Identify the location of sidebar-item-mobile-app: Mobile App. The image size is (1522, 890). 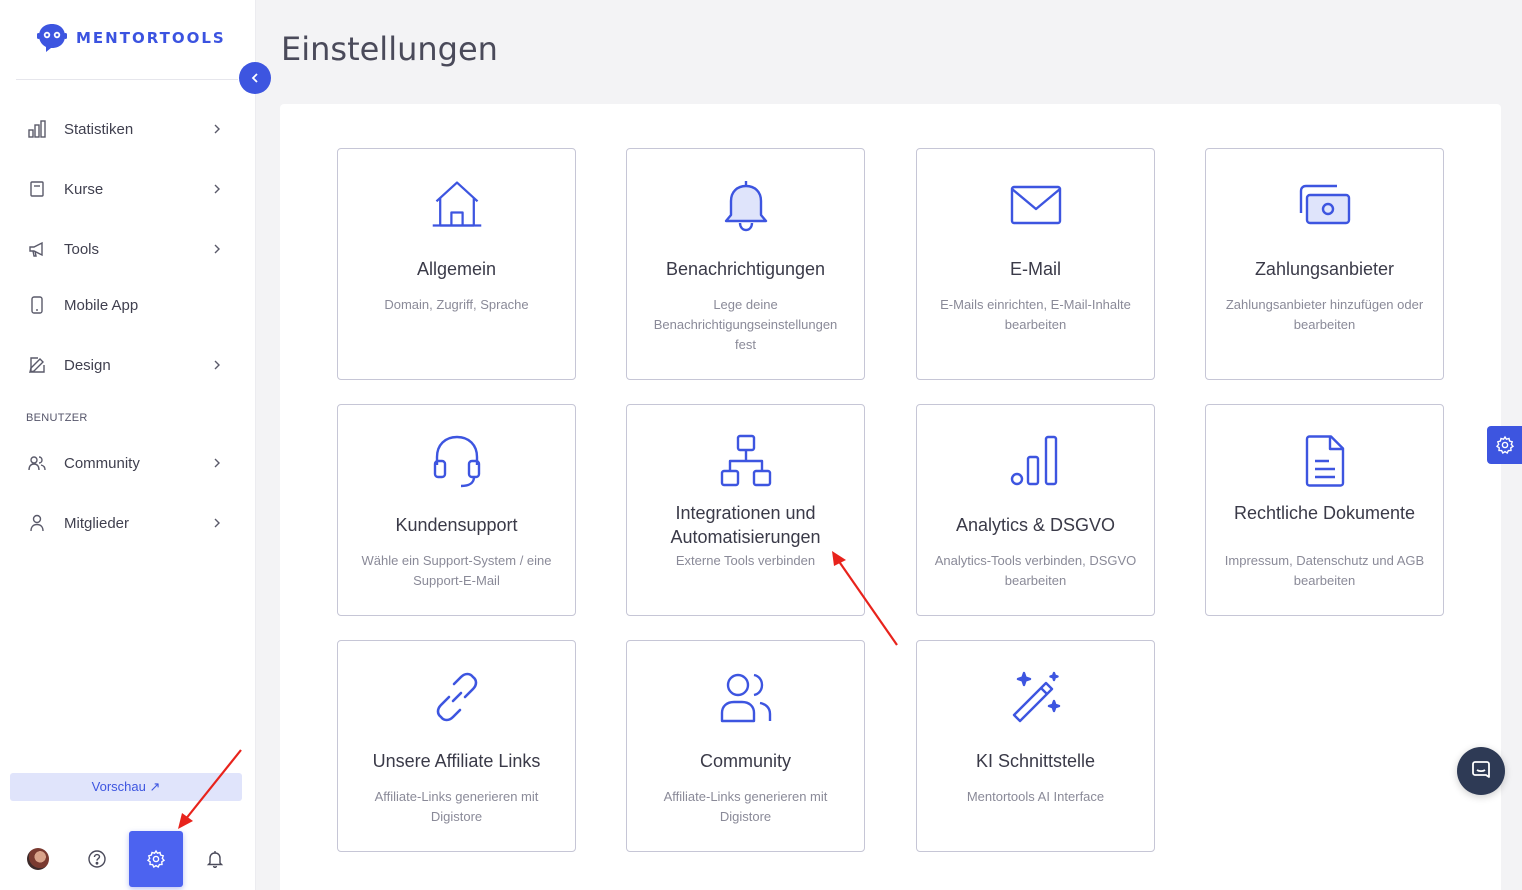
(126, 305).